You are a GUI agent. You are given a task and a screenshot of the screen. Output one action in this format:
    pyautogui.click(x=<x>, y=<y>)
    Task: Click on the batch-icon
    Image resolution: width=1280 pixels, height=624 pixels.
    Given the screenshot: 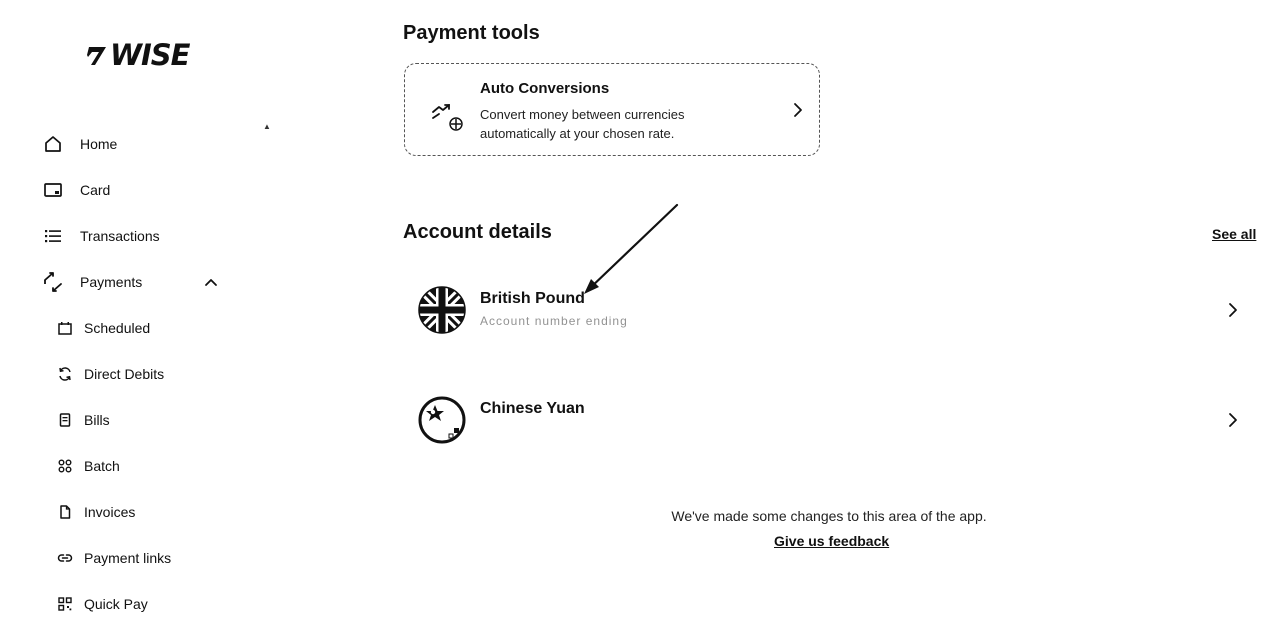 What is the action you would take?
    pyautogui.click(x=65, y=466)
    